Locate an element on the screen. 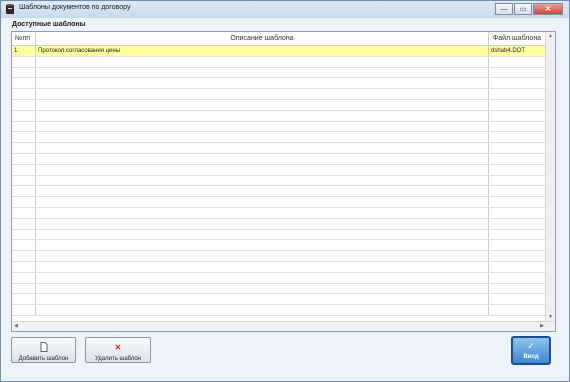 The height and width of the screenshot is (382, 570). column-header-num: №пп is located at coordinates (24, 38).